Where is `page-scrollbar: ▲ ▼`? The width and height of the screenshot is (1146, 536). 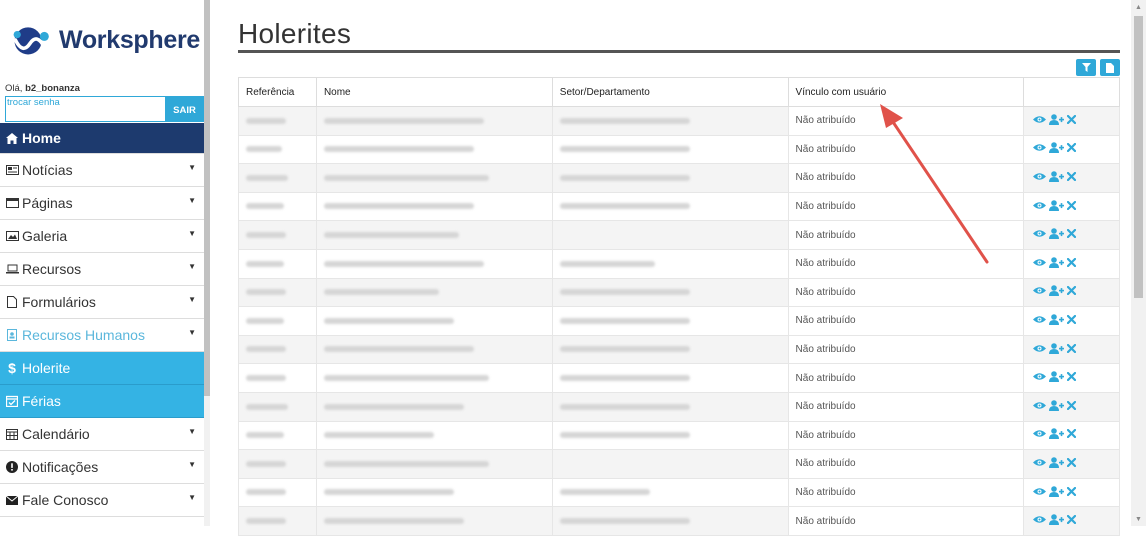
page-scrollbar: ▲ ▼ is located at coordinates (1138, 263).